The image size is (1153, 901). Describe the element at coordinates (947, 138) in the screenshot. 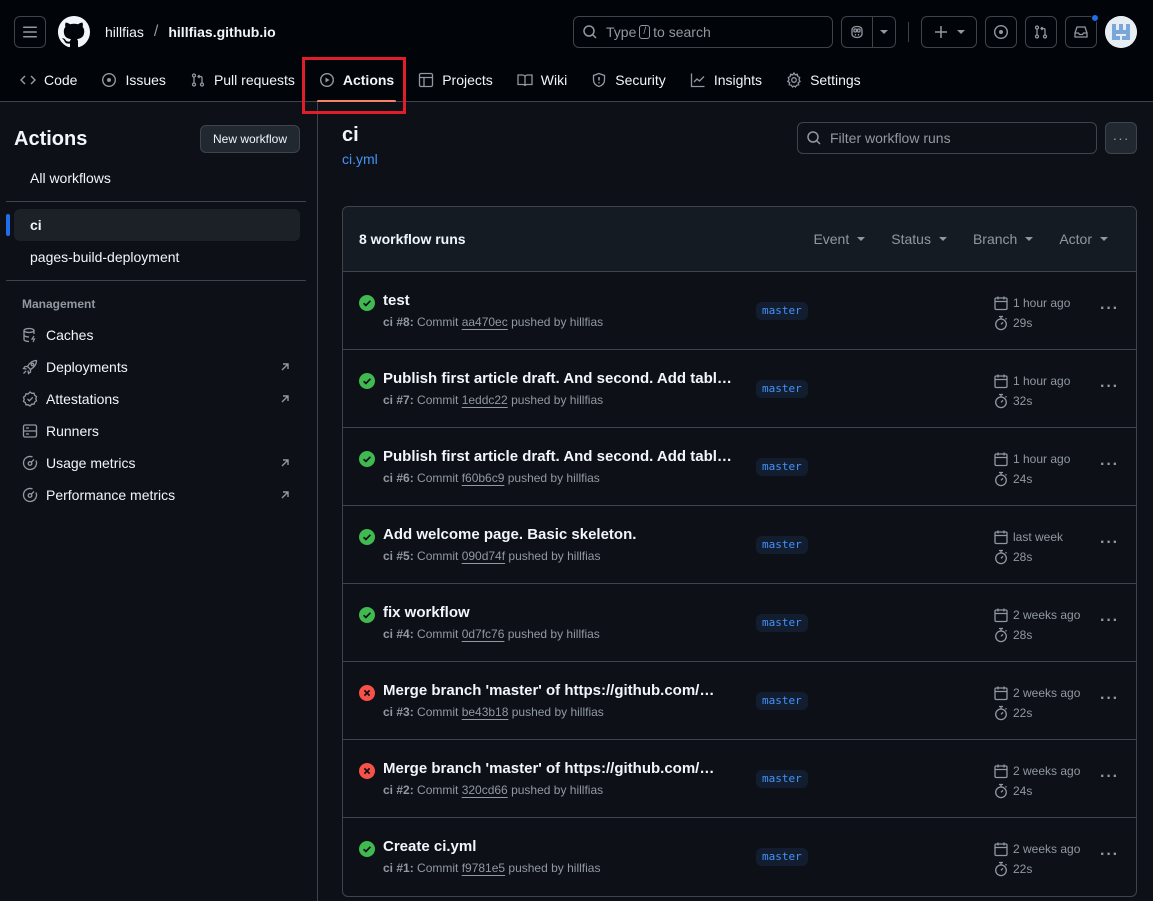

I see `filter-workflow-runs-input: Filter workflow runs` at that location.